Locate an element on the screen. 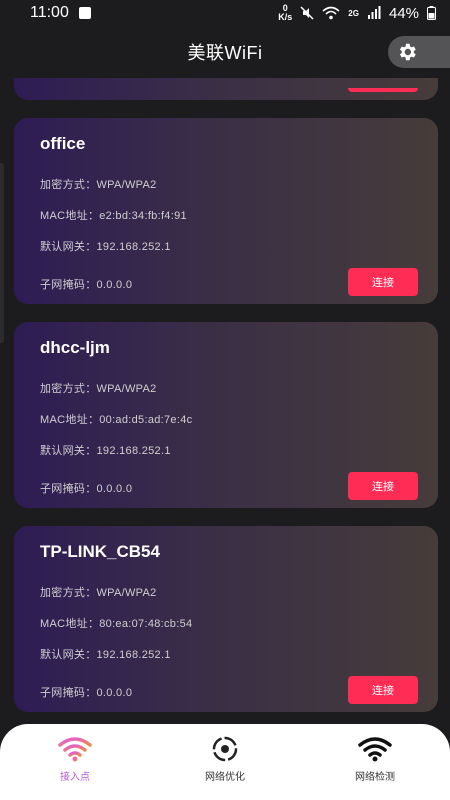 Image resolution: width=450 pixels, height=800 pixels. ap-name: office is located at coordinates (63, 143).